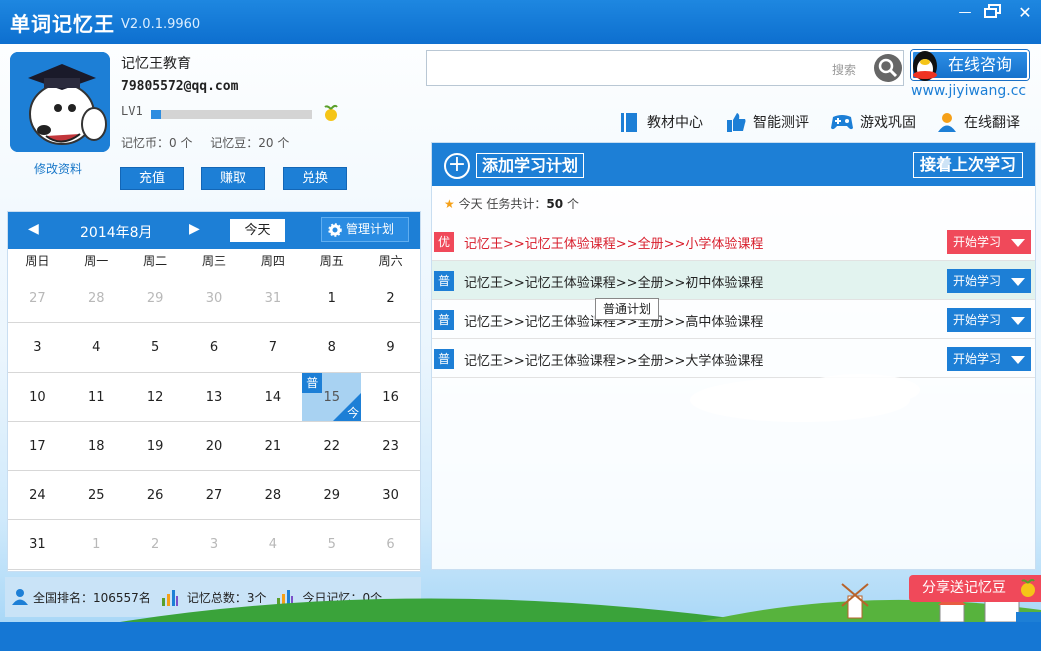  What do you see at coordinates (613, 242) in the screenshot?
I see `plan-path: 记忆王>>记忆王体验课程>>全册>>小学体验课程` at bounding box center [613, 242].